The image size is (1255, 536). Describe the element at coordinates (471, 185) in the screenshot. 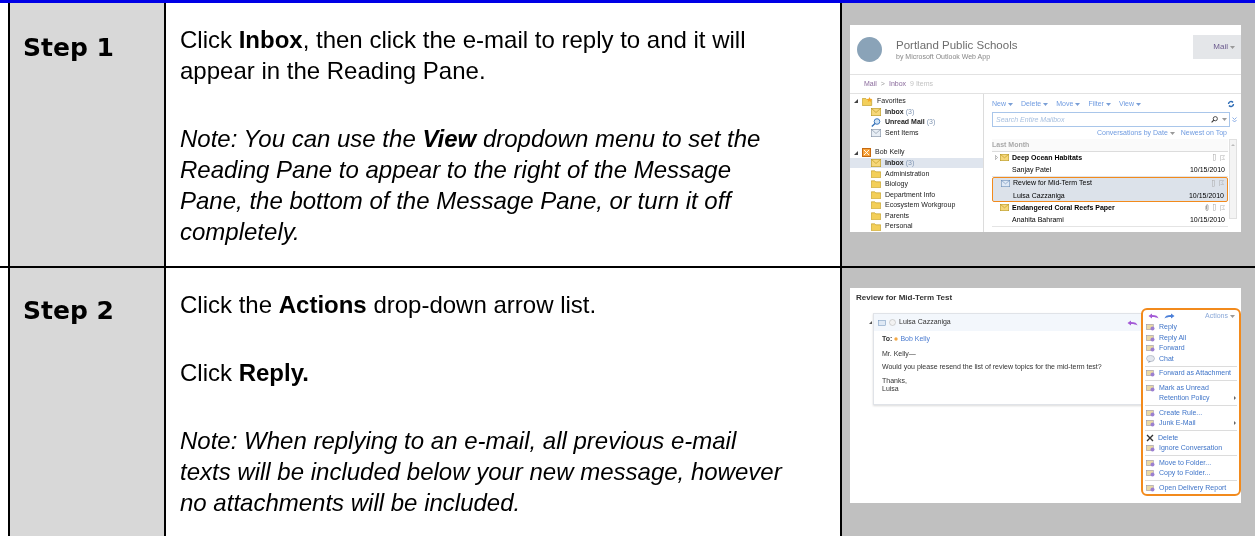

I see `note-text: Note: You can use the View dropdown menu to set the Reading Pane to appear to the right of the Message Pane, the bottom of the Message Pane, or turn it off completely.` at that location.